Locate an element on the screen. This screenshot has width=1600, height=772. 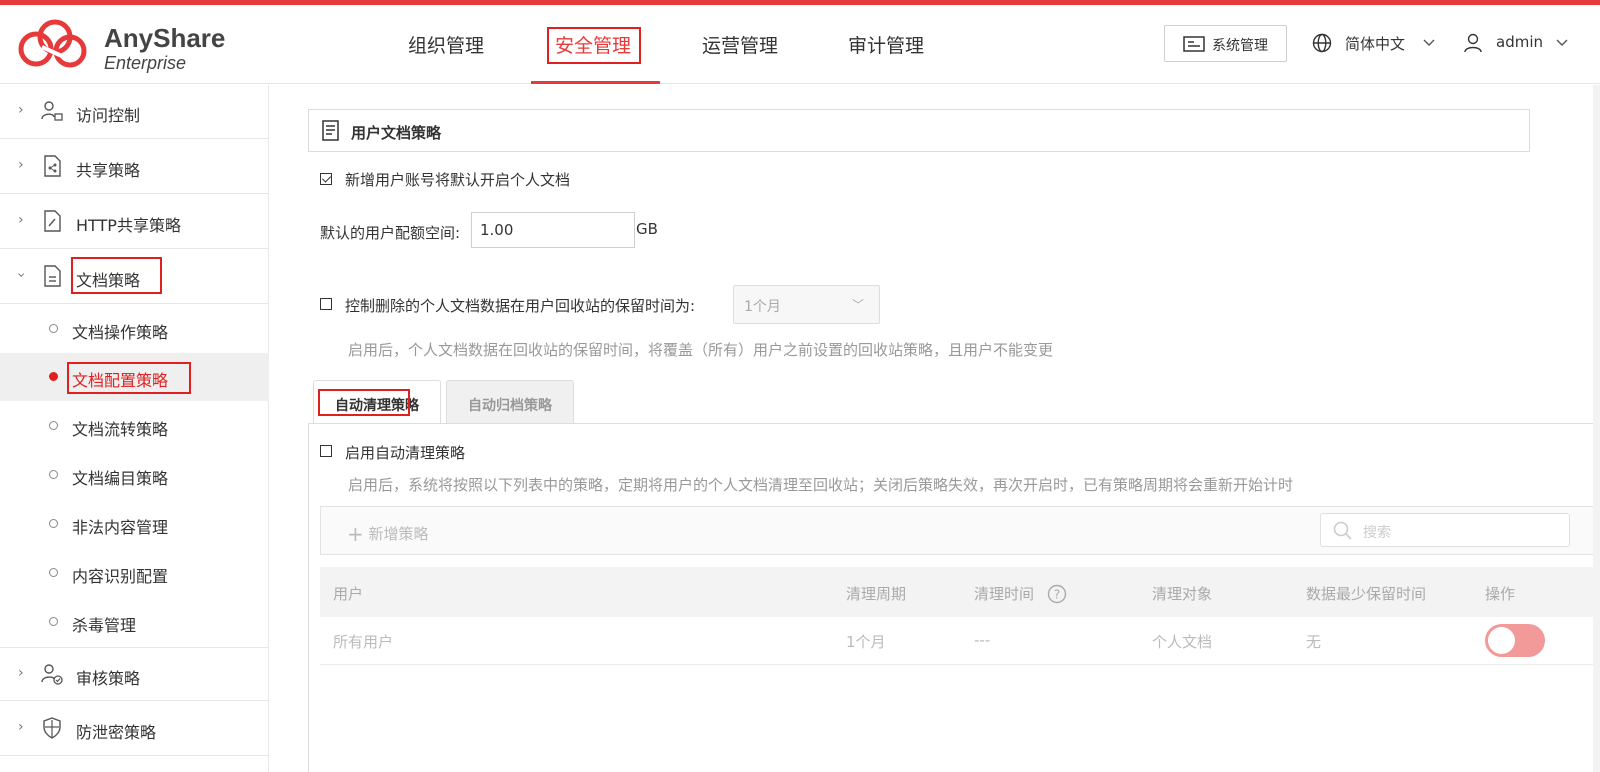
column-header: 用户 is located at coordinates (348, 594).